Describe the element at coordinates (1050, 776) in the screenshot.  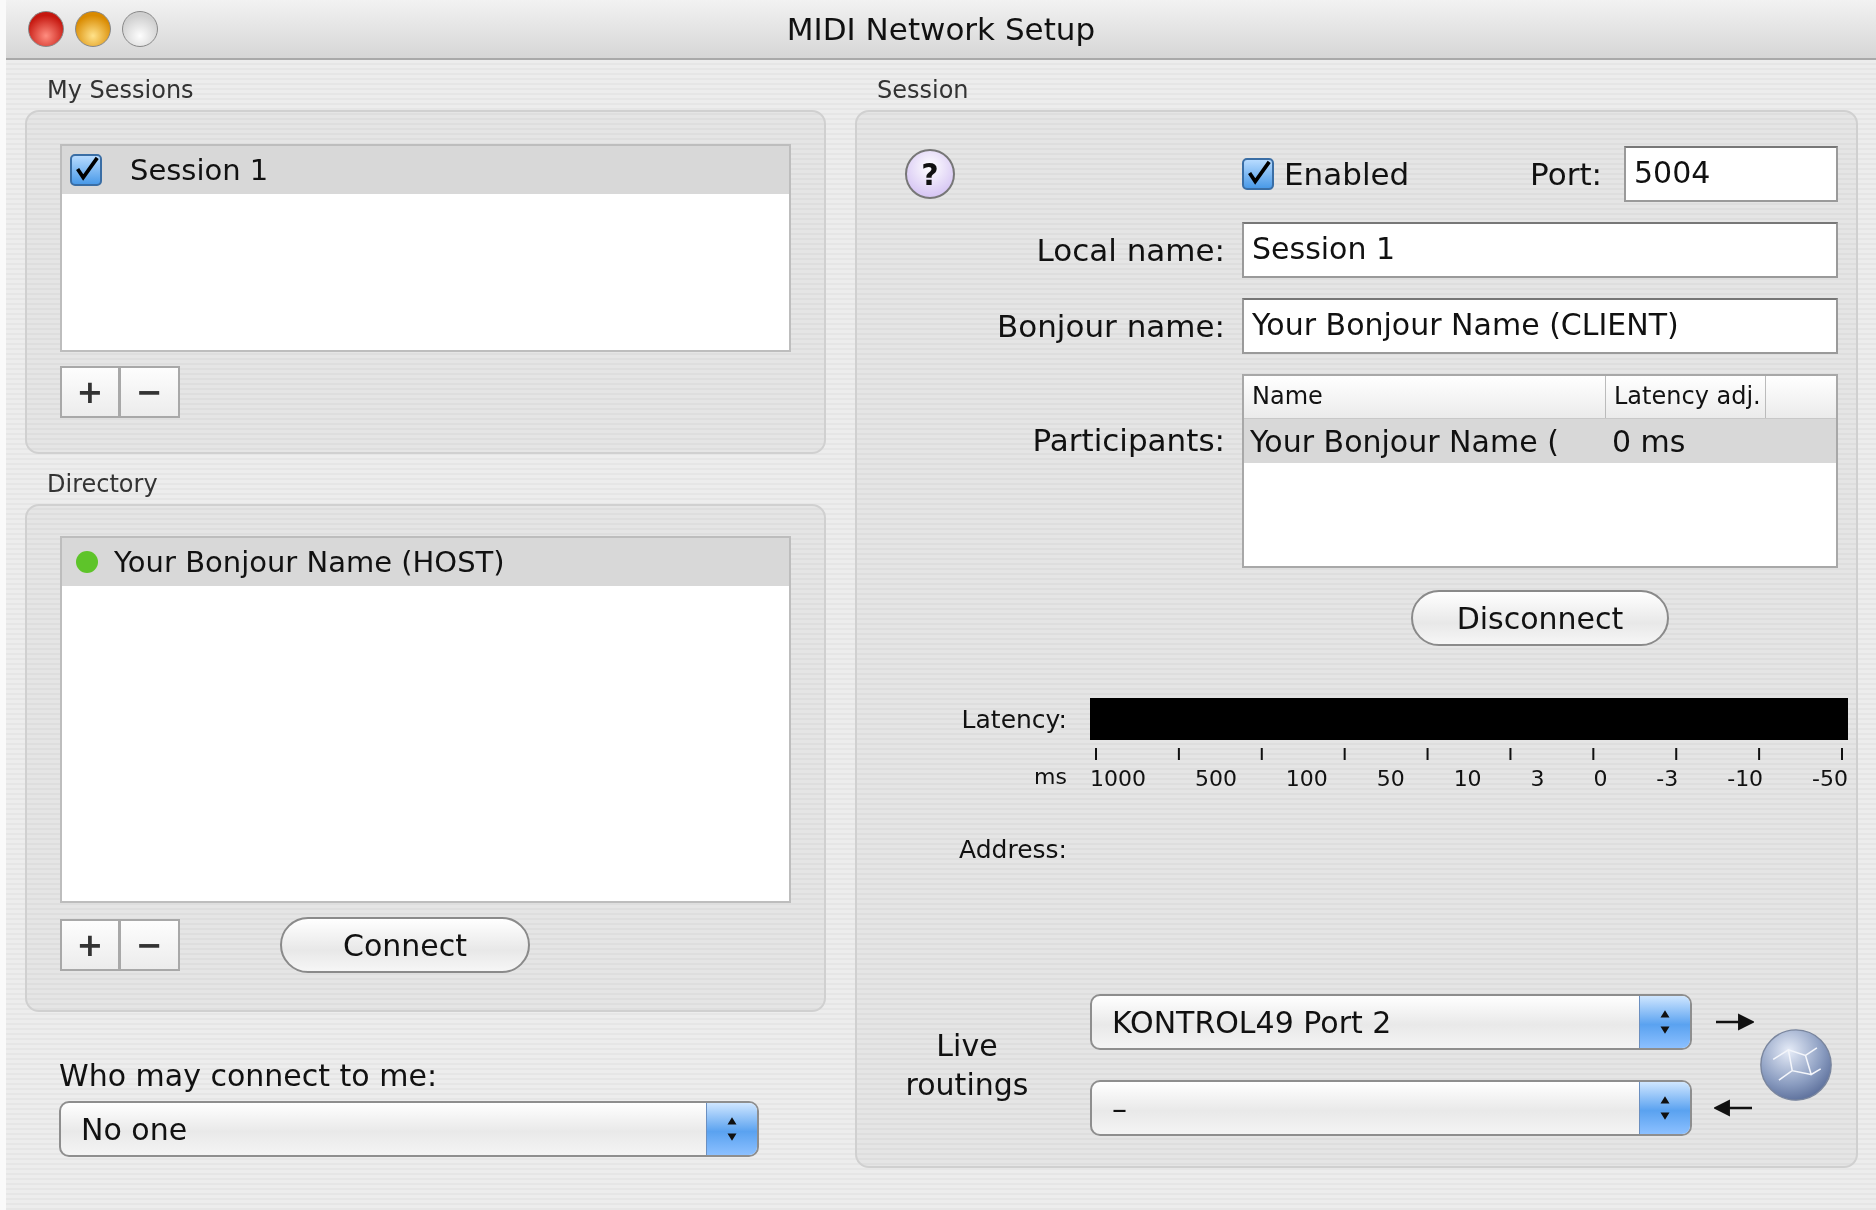
I see `unit-label: ms` at that location.